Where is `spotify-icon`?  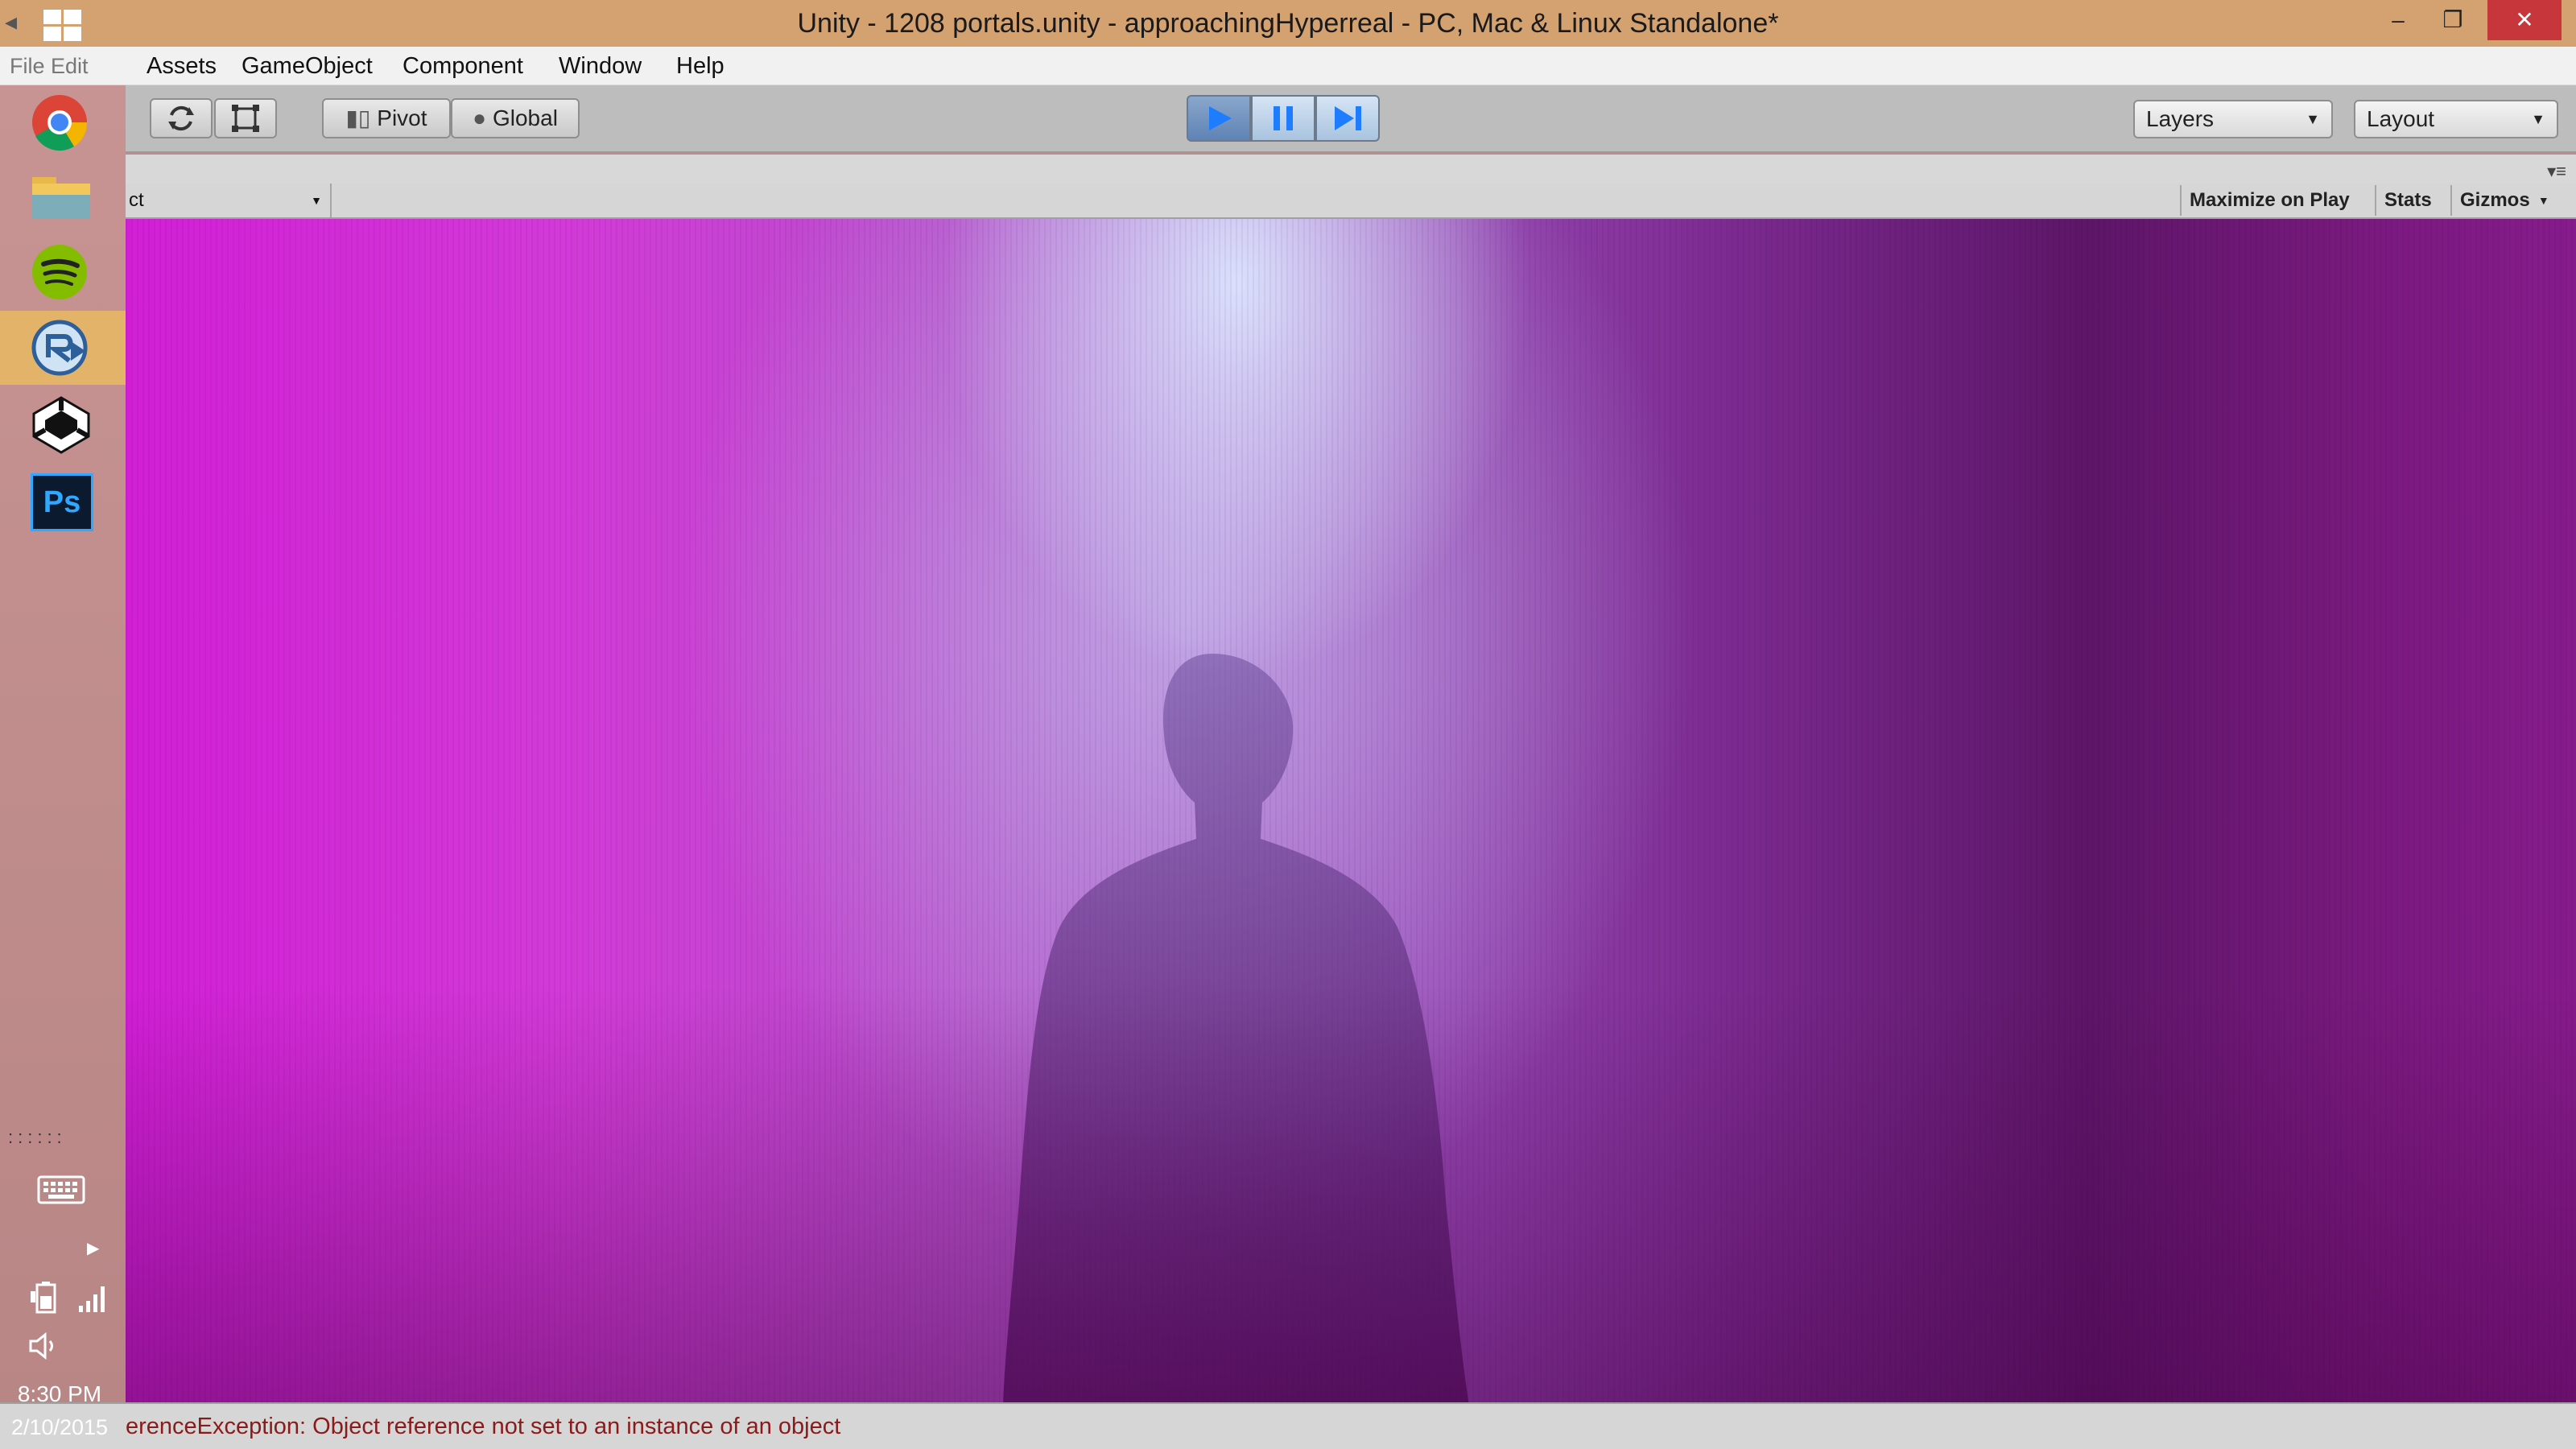
spotify-icon is located at coordinates (59, 272).